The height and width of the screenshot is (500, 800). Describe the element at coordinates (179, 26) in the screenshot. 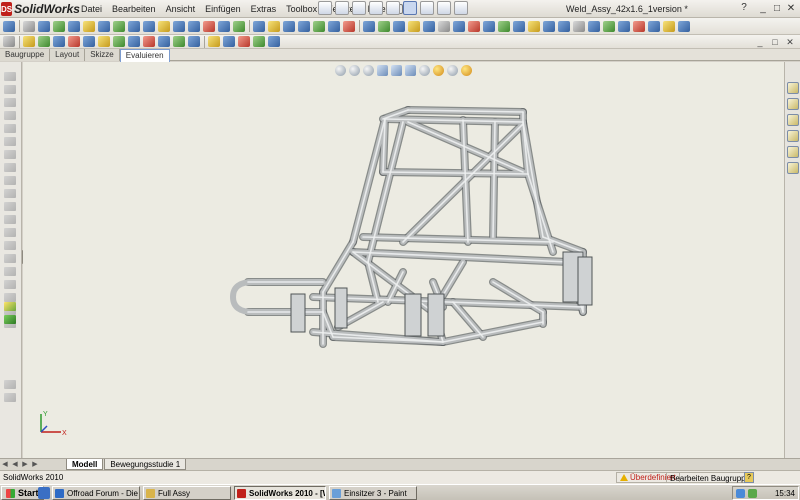

I see `mirror-icon` at that location.